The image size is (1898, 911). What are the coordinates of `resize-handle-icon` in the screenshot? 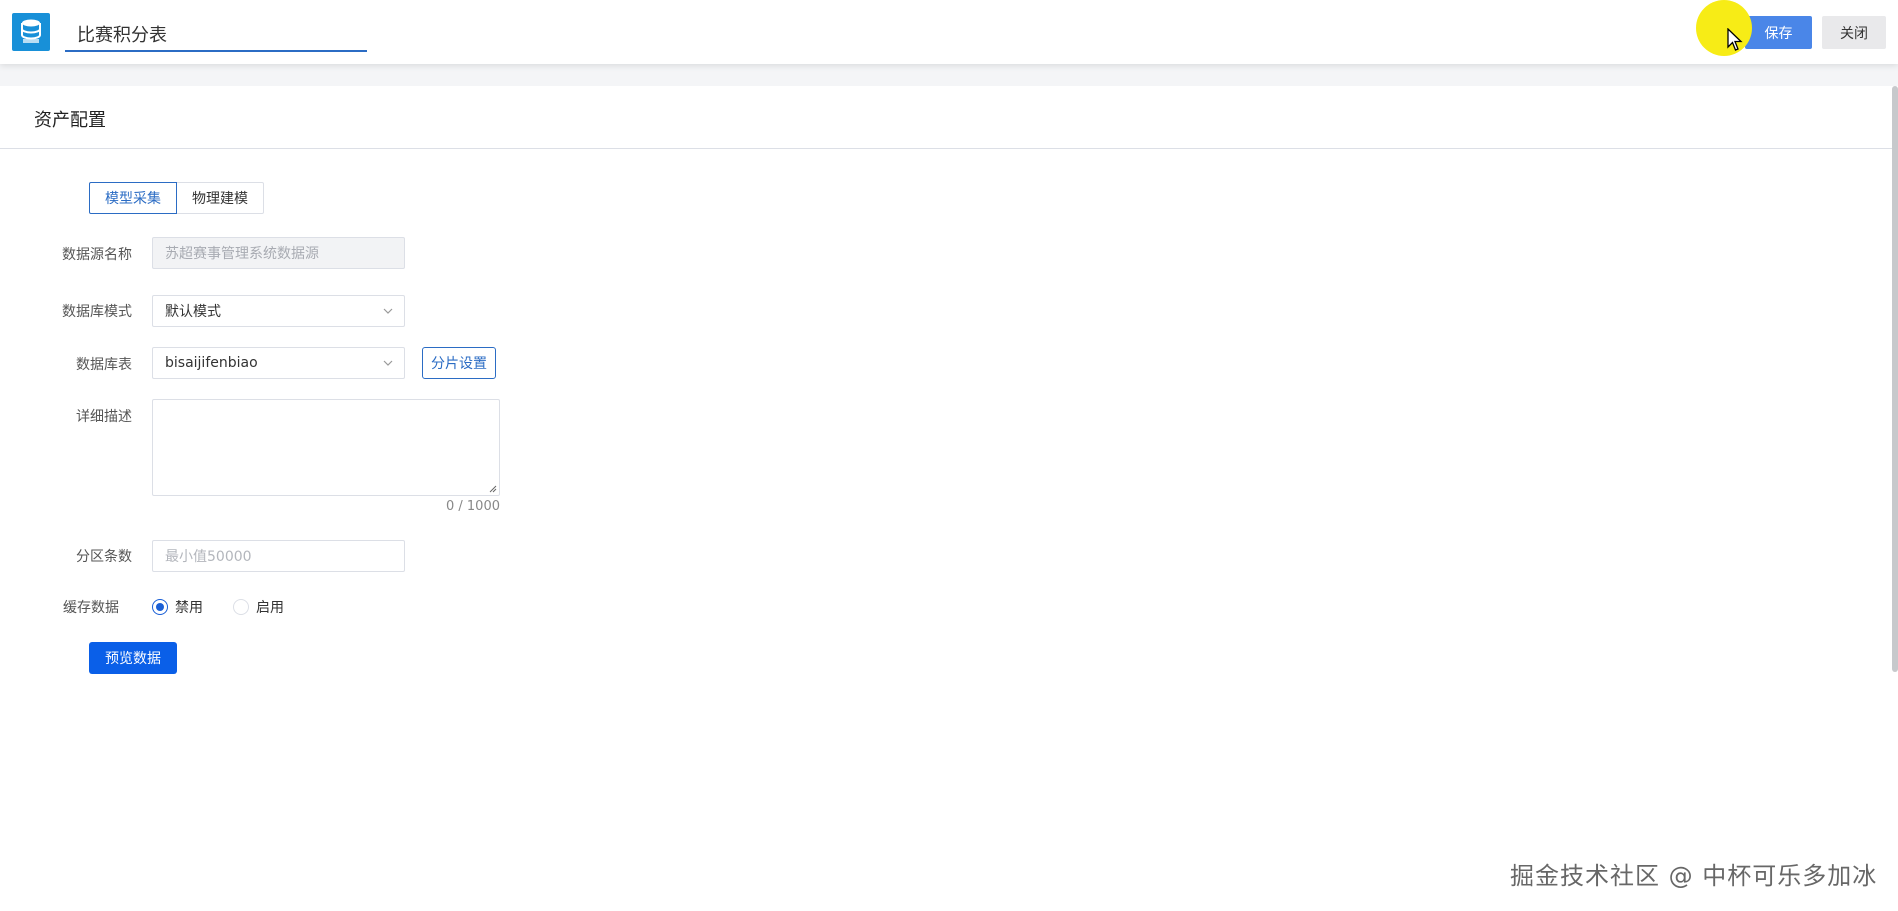 It's located at (492, 488).